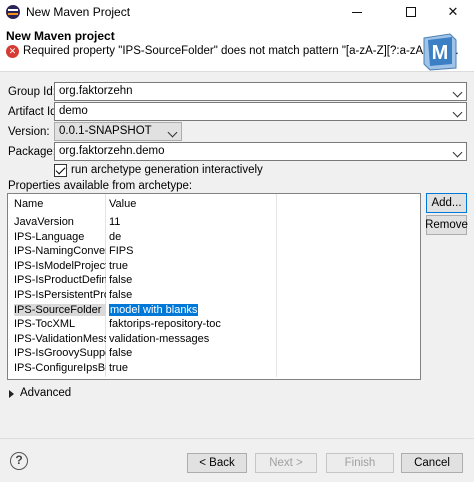 The width and height of the screenshot is (474, 482). I want to click on artifact-id-label: Artifact Id:, so click(34, 112).